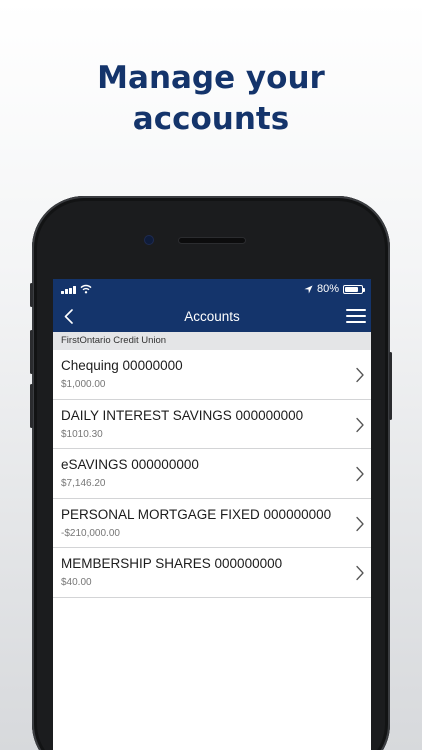 The image size is (422, 750). What do you see at coordinates (86, 289) in the screenshot?
I see `wifi-icon` at bounding box center [86, 289].